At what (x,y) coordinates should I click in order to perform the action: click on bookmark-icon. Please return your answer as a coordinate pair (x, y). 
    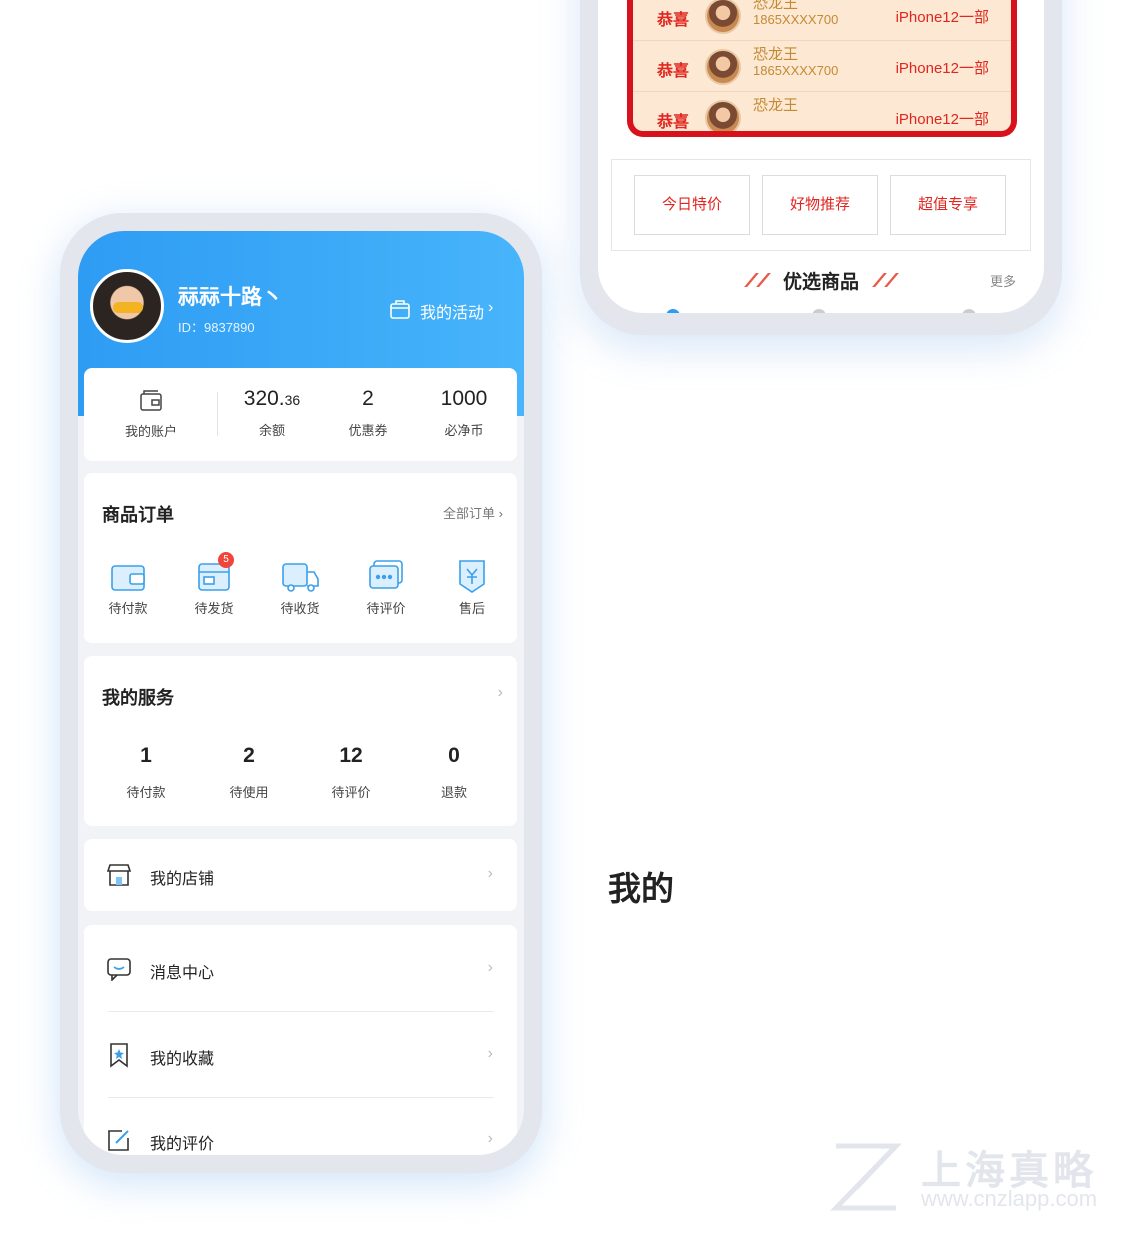
    Looking at the image, I should click on (119, 1055).